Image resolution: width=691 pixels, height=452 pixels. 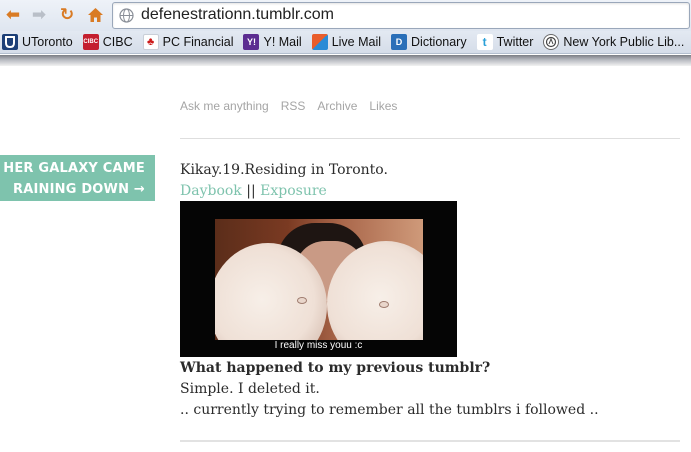 I want to click on bookmark-cibc: CIBC CIBC, so click(x=107, y=42).